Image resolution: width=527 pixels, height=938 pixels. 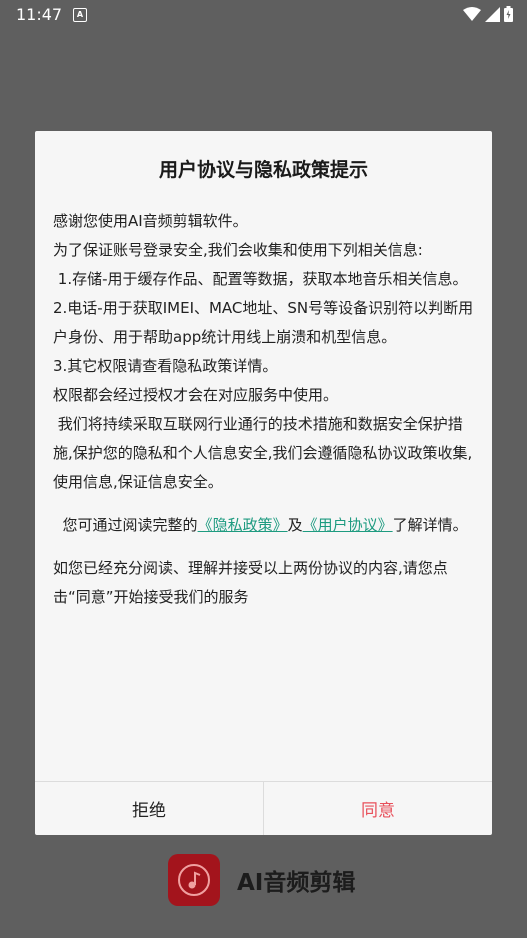 I want to click on dialog-footer: 拒绝 同意, so click(x=263, y=808).